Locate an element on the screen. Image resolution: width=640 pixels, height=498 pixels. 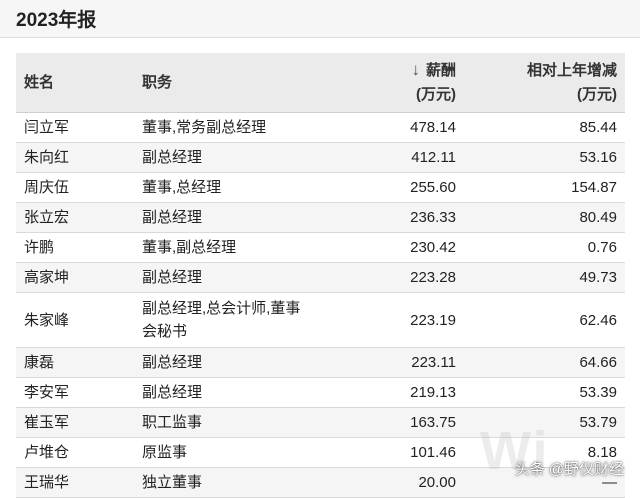
cell-salary: 20.00 is located at coordinates (389, 482).